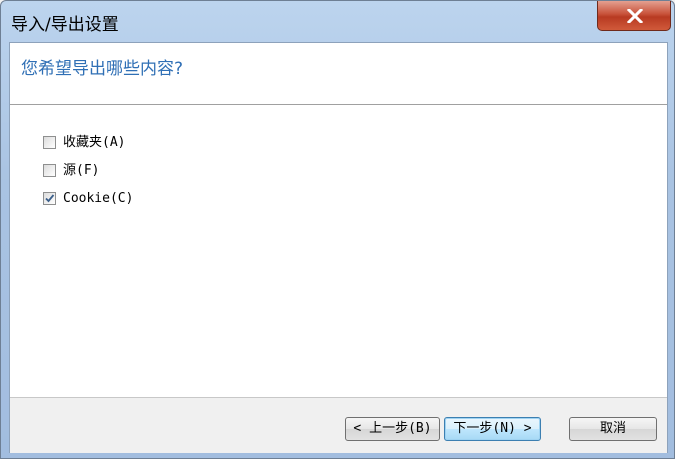 This screenshot has width=675, height=459. I want to click on checkmark-icon, so click(50, 198).